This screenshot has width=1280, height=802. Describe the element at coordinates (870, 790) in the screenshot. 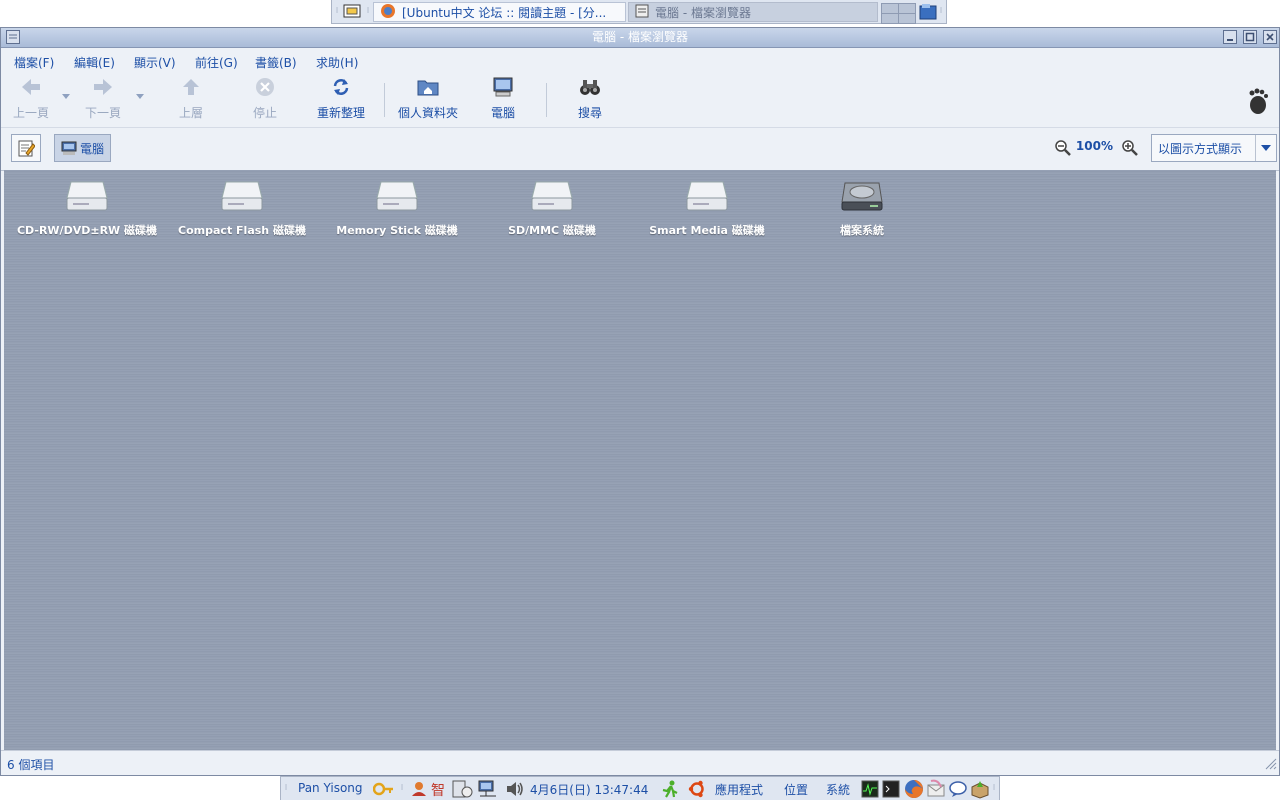

I see `system-monitor-icon` at that location.